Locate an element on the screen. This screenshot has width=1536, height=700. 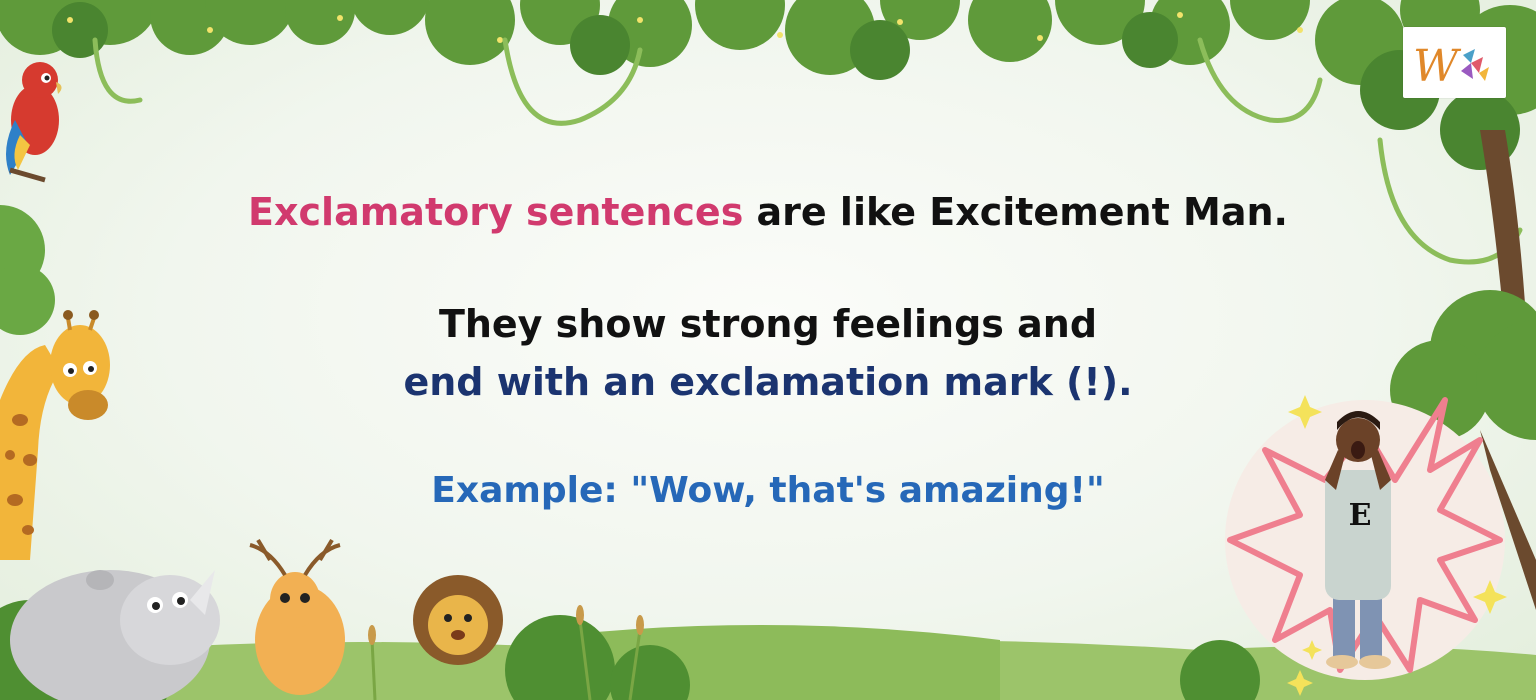
excitement-man-illustration is located at coordinates (1366, 545).